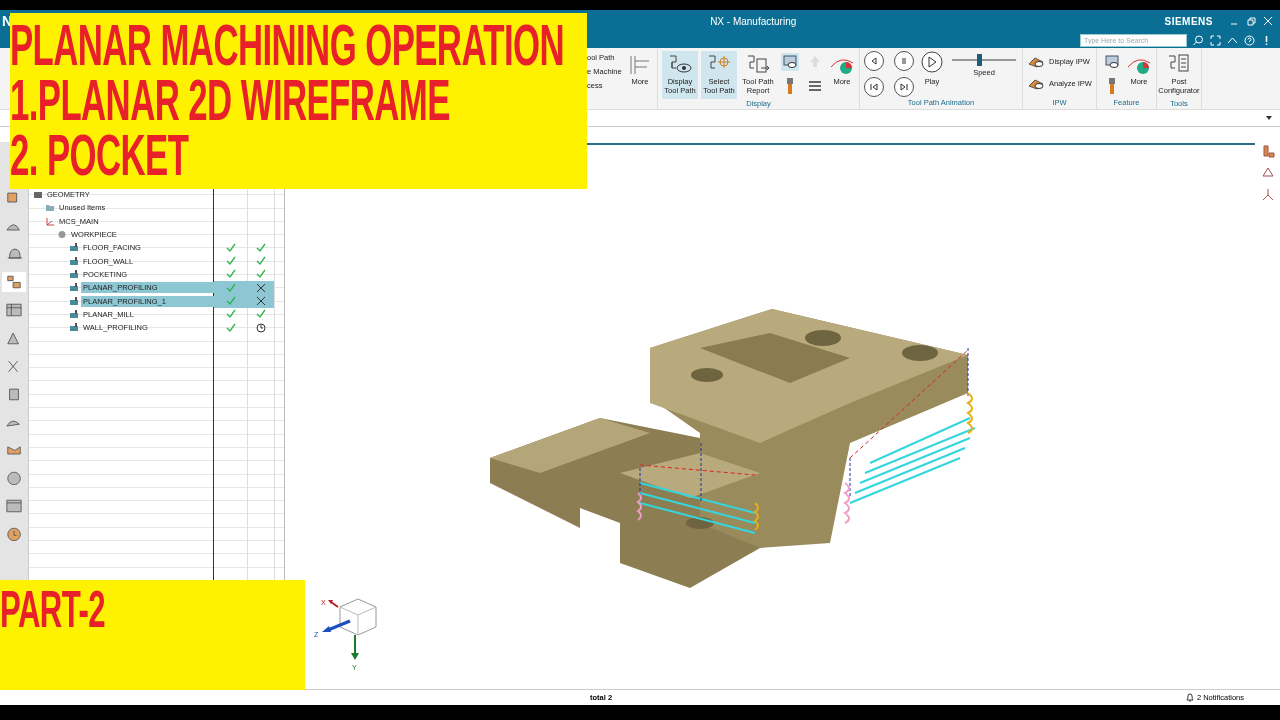 The height and width of the screenshot is (720, 1280). I want to click on clock-icon, so click(261, 327).